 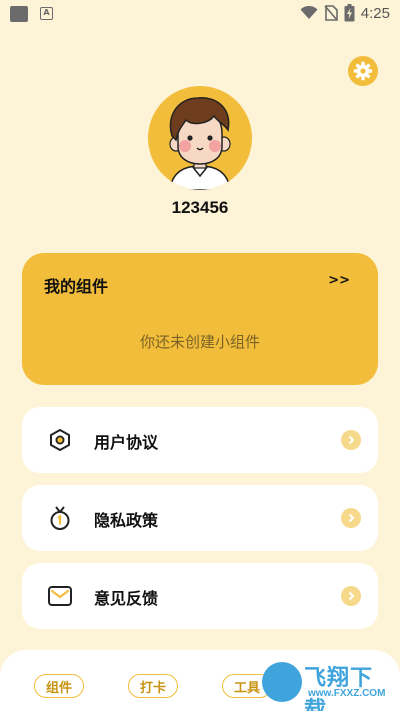 I want to click on clock-time: 4:25, so click(x=375, y=13).